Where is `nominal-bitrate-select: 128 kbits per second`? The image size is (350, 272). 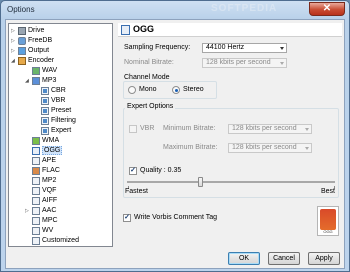 nominal-bitrate-select: 128 kbits per second is located at coordinates (244, 63).